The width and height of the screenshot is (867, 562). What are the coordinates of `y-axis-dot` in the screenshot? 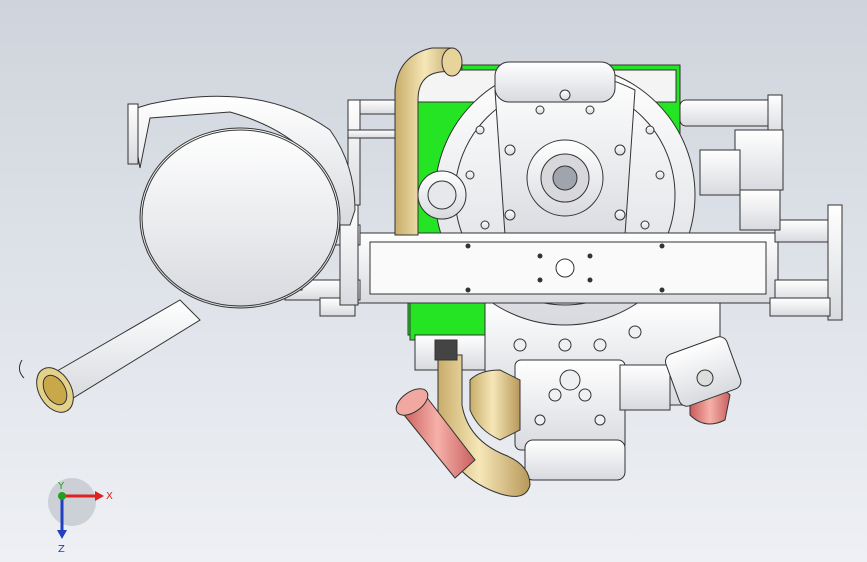 It's located at (62, 496).